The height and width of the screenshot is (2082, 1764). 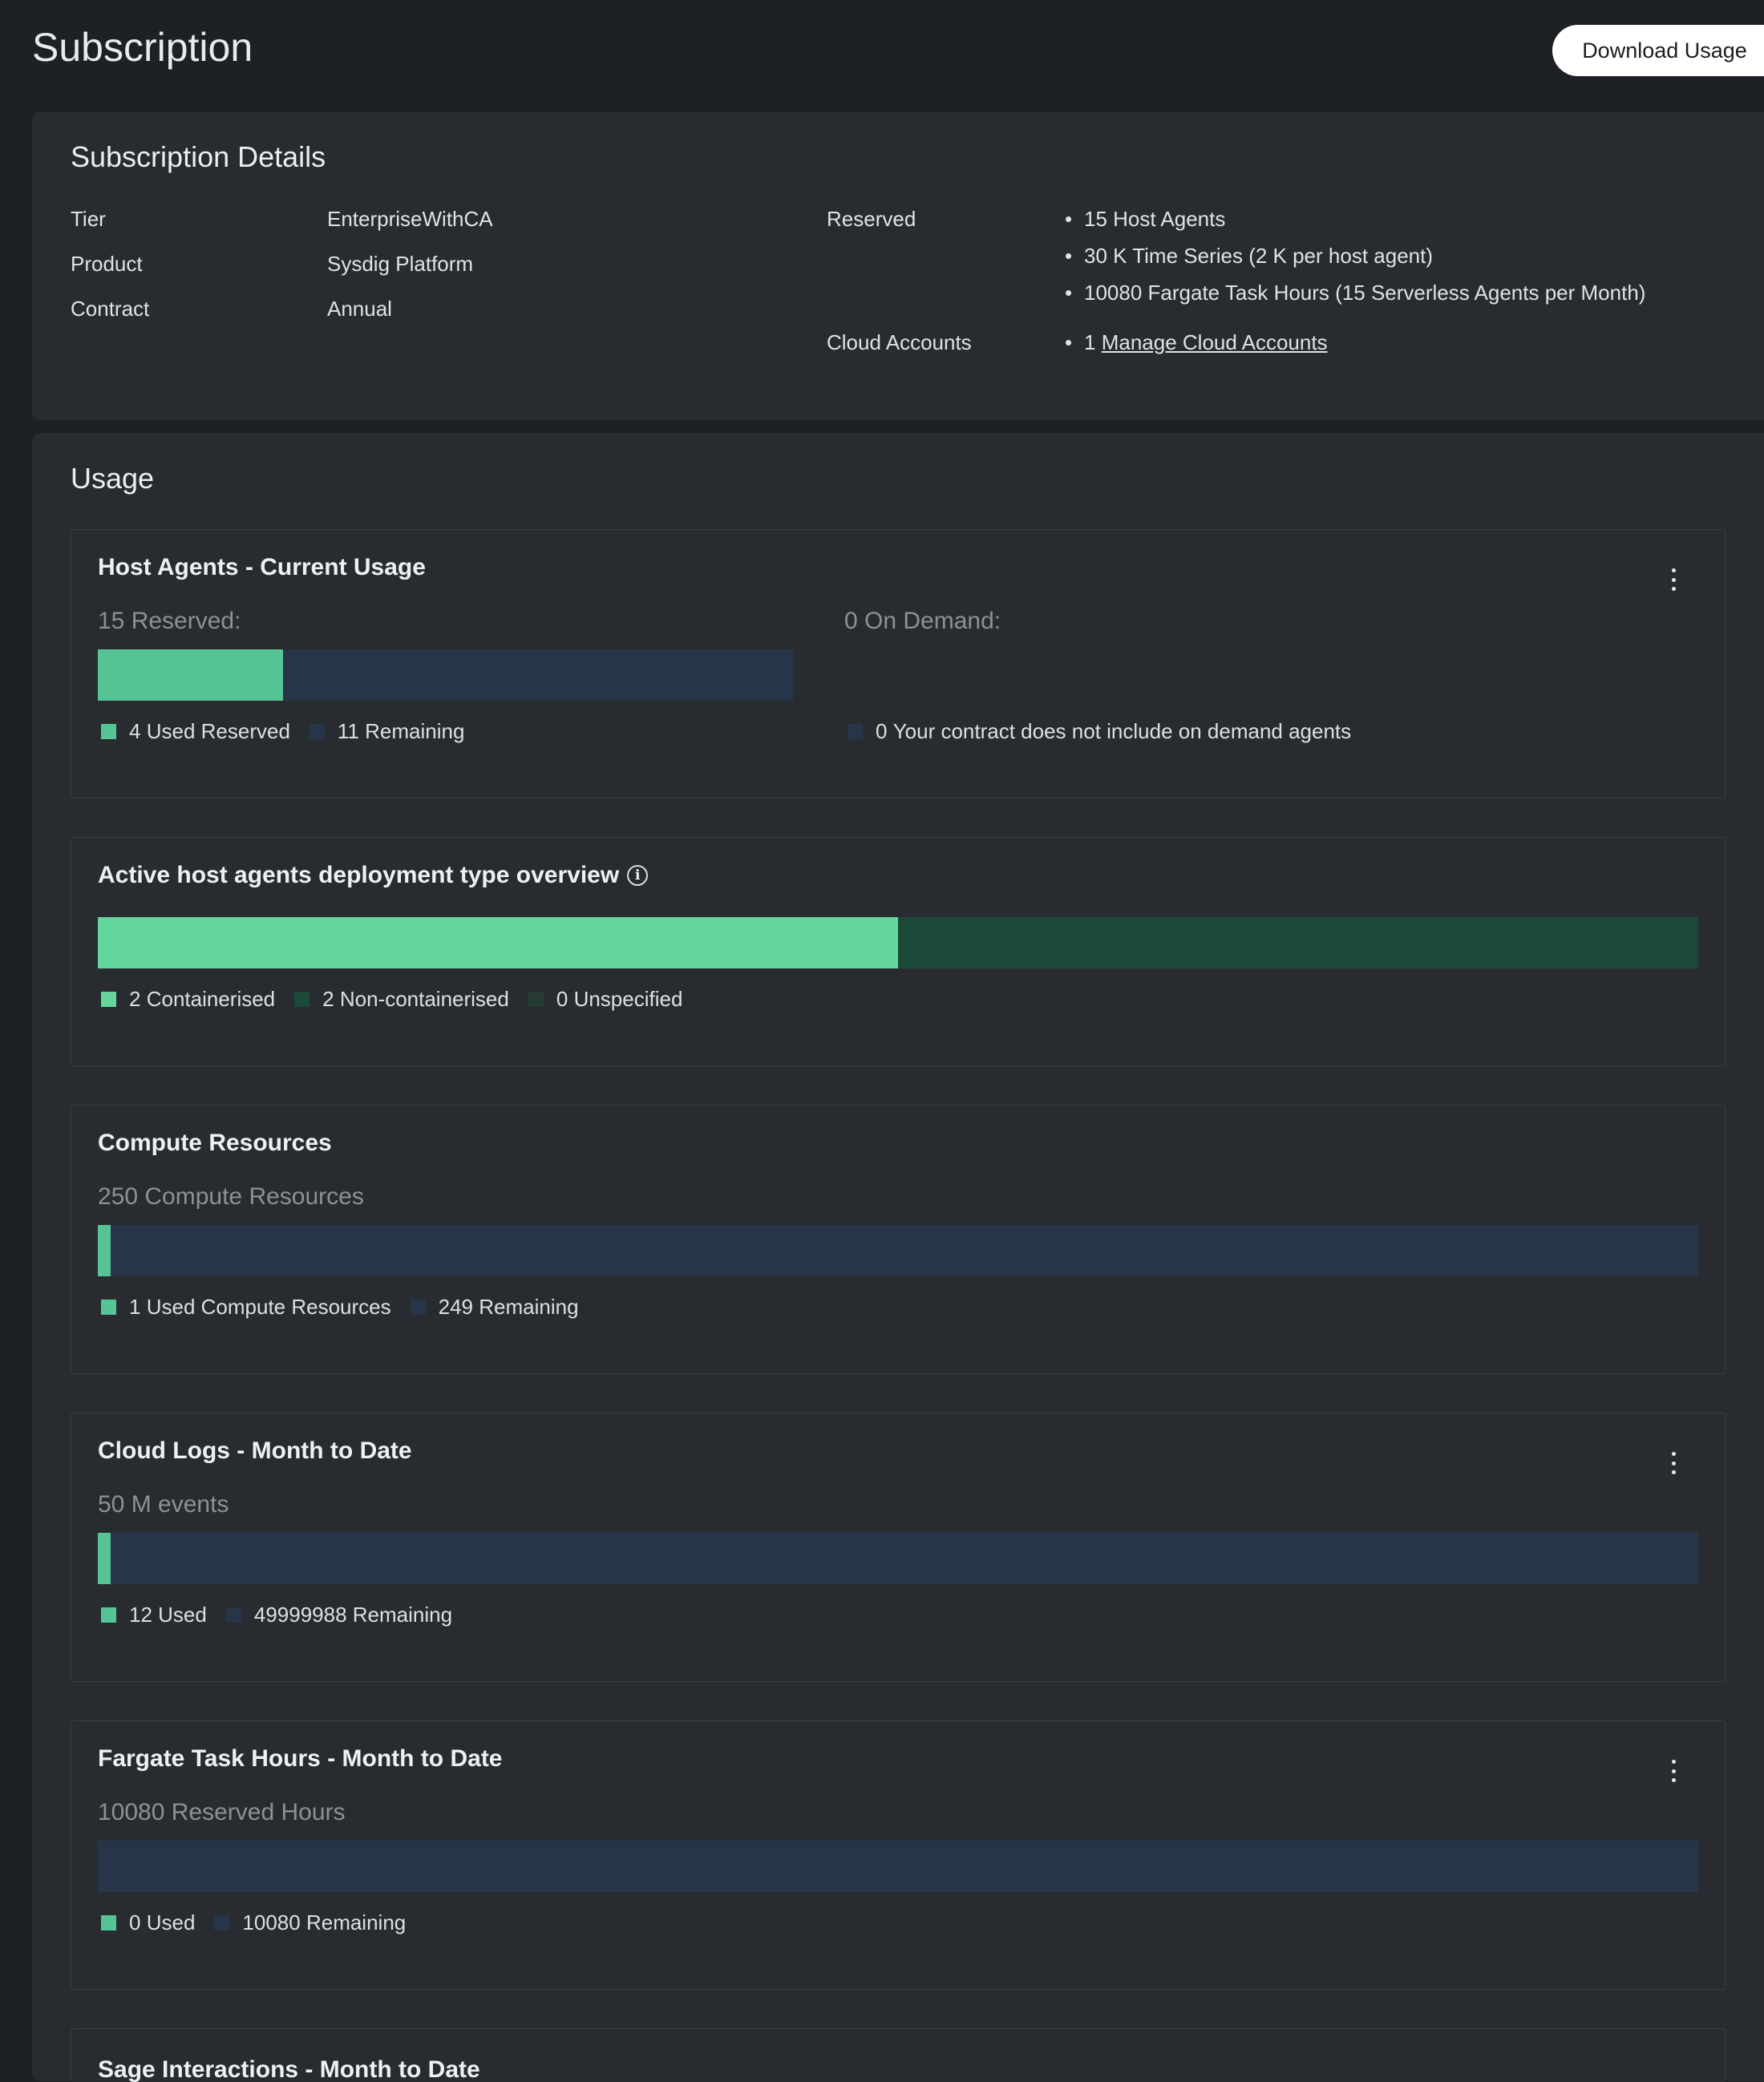 I want to click on cloud-logs-usage-fill, so click(x=104, y=1558).